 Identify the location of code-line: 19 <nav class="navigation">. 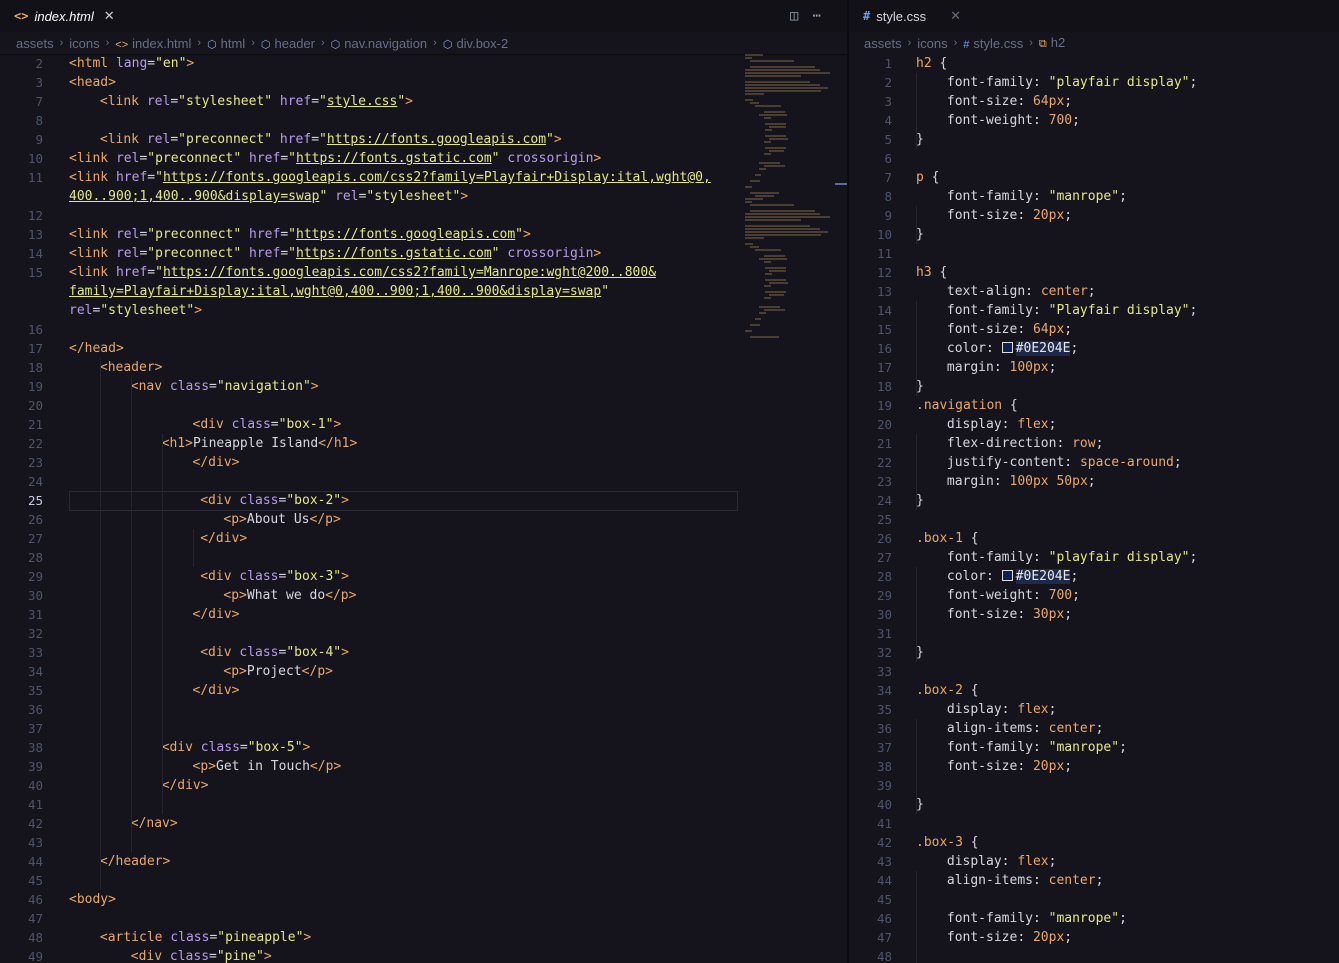
(424, 386).